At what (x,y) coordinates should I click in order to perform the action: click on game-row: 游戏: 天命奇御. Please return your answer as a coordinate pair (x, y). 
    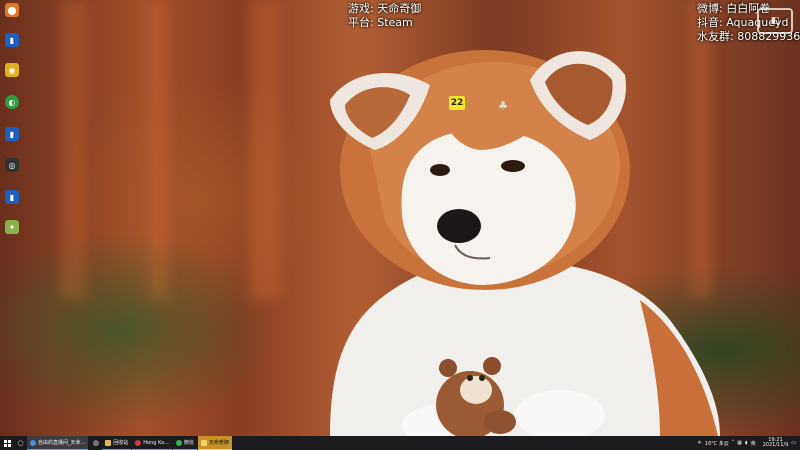
    Looking at the image, I should click on (384, 9).